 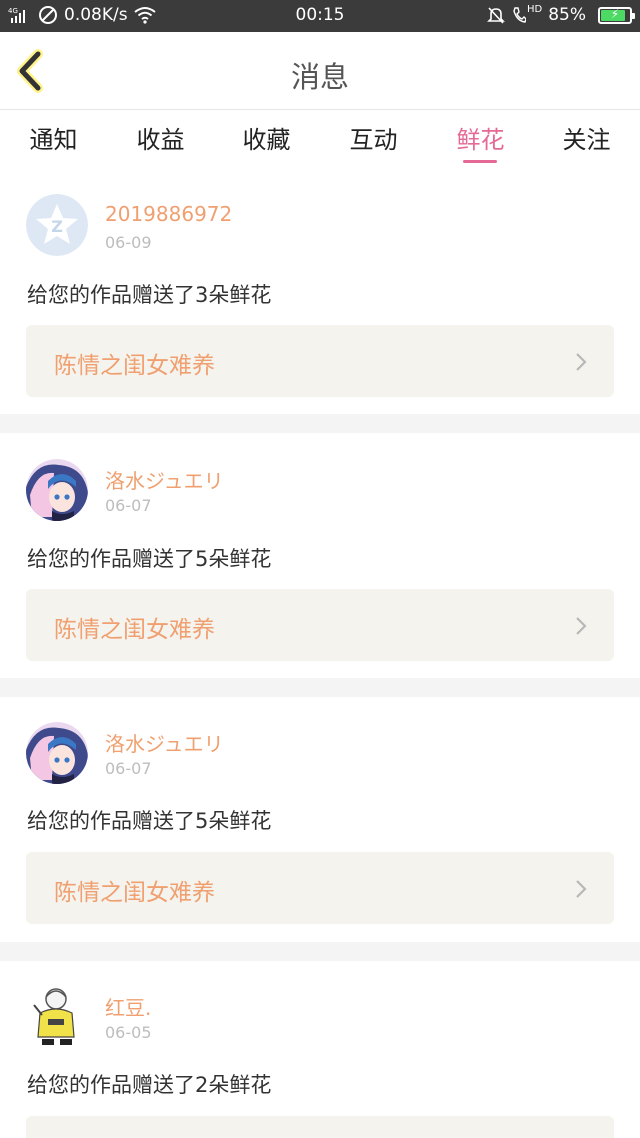 What do you see at coordinates (320, 16) in the screenshot?
I see `status-bar: 4G 0.08K/s 00:15 HD 85% ⚡` at bounding box center [320, 16].